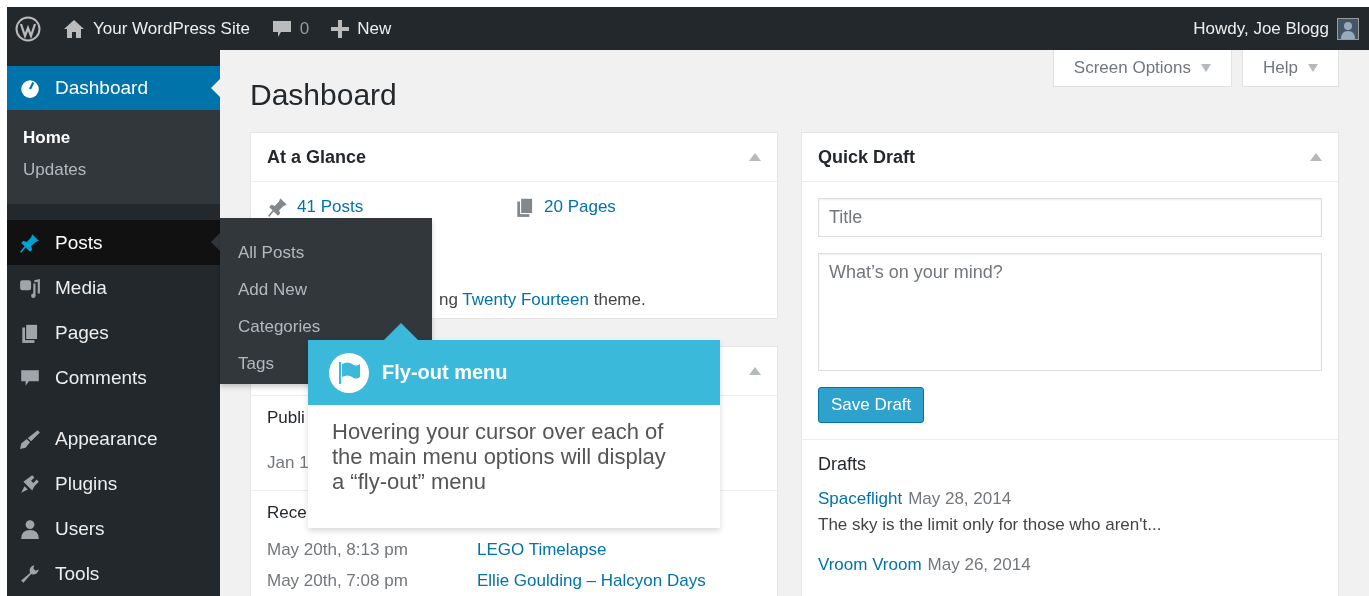  Describe the element at coordinates (1348, 28) in the screenshot. I see `avatar-icon` at that location.